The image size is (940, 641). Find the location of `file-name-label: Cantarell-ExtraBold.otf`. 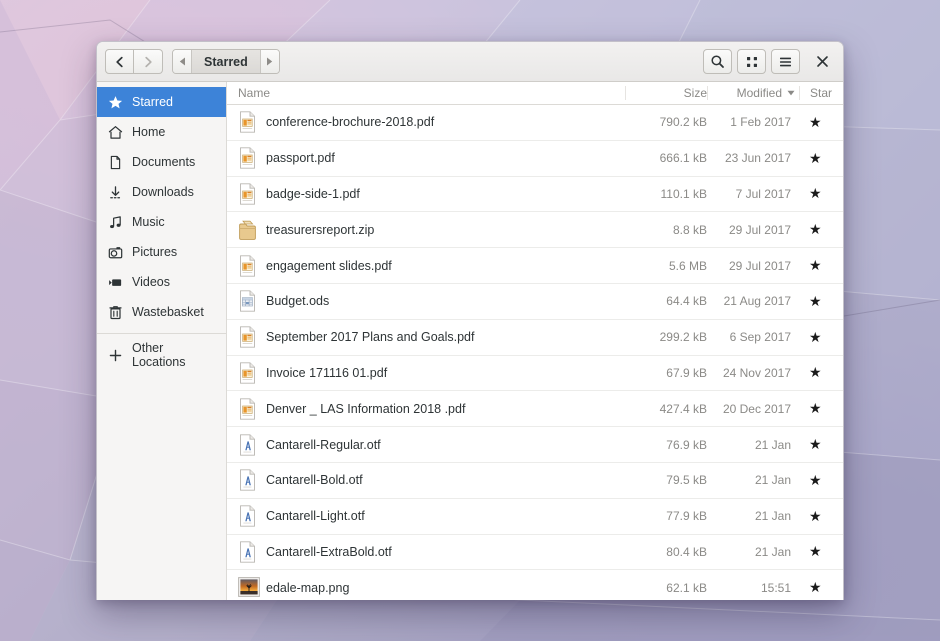

file-name-label: Cantarell-ExtraBold.otf is located at coordinates (329, 551).